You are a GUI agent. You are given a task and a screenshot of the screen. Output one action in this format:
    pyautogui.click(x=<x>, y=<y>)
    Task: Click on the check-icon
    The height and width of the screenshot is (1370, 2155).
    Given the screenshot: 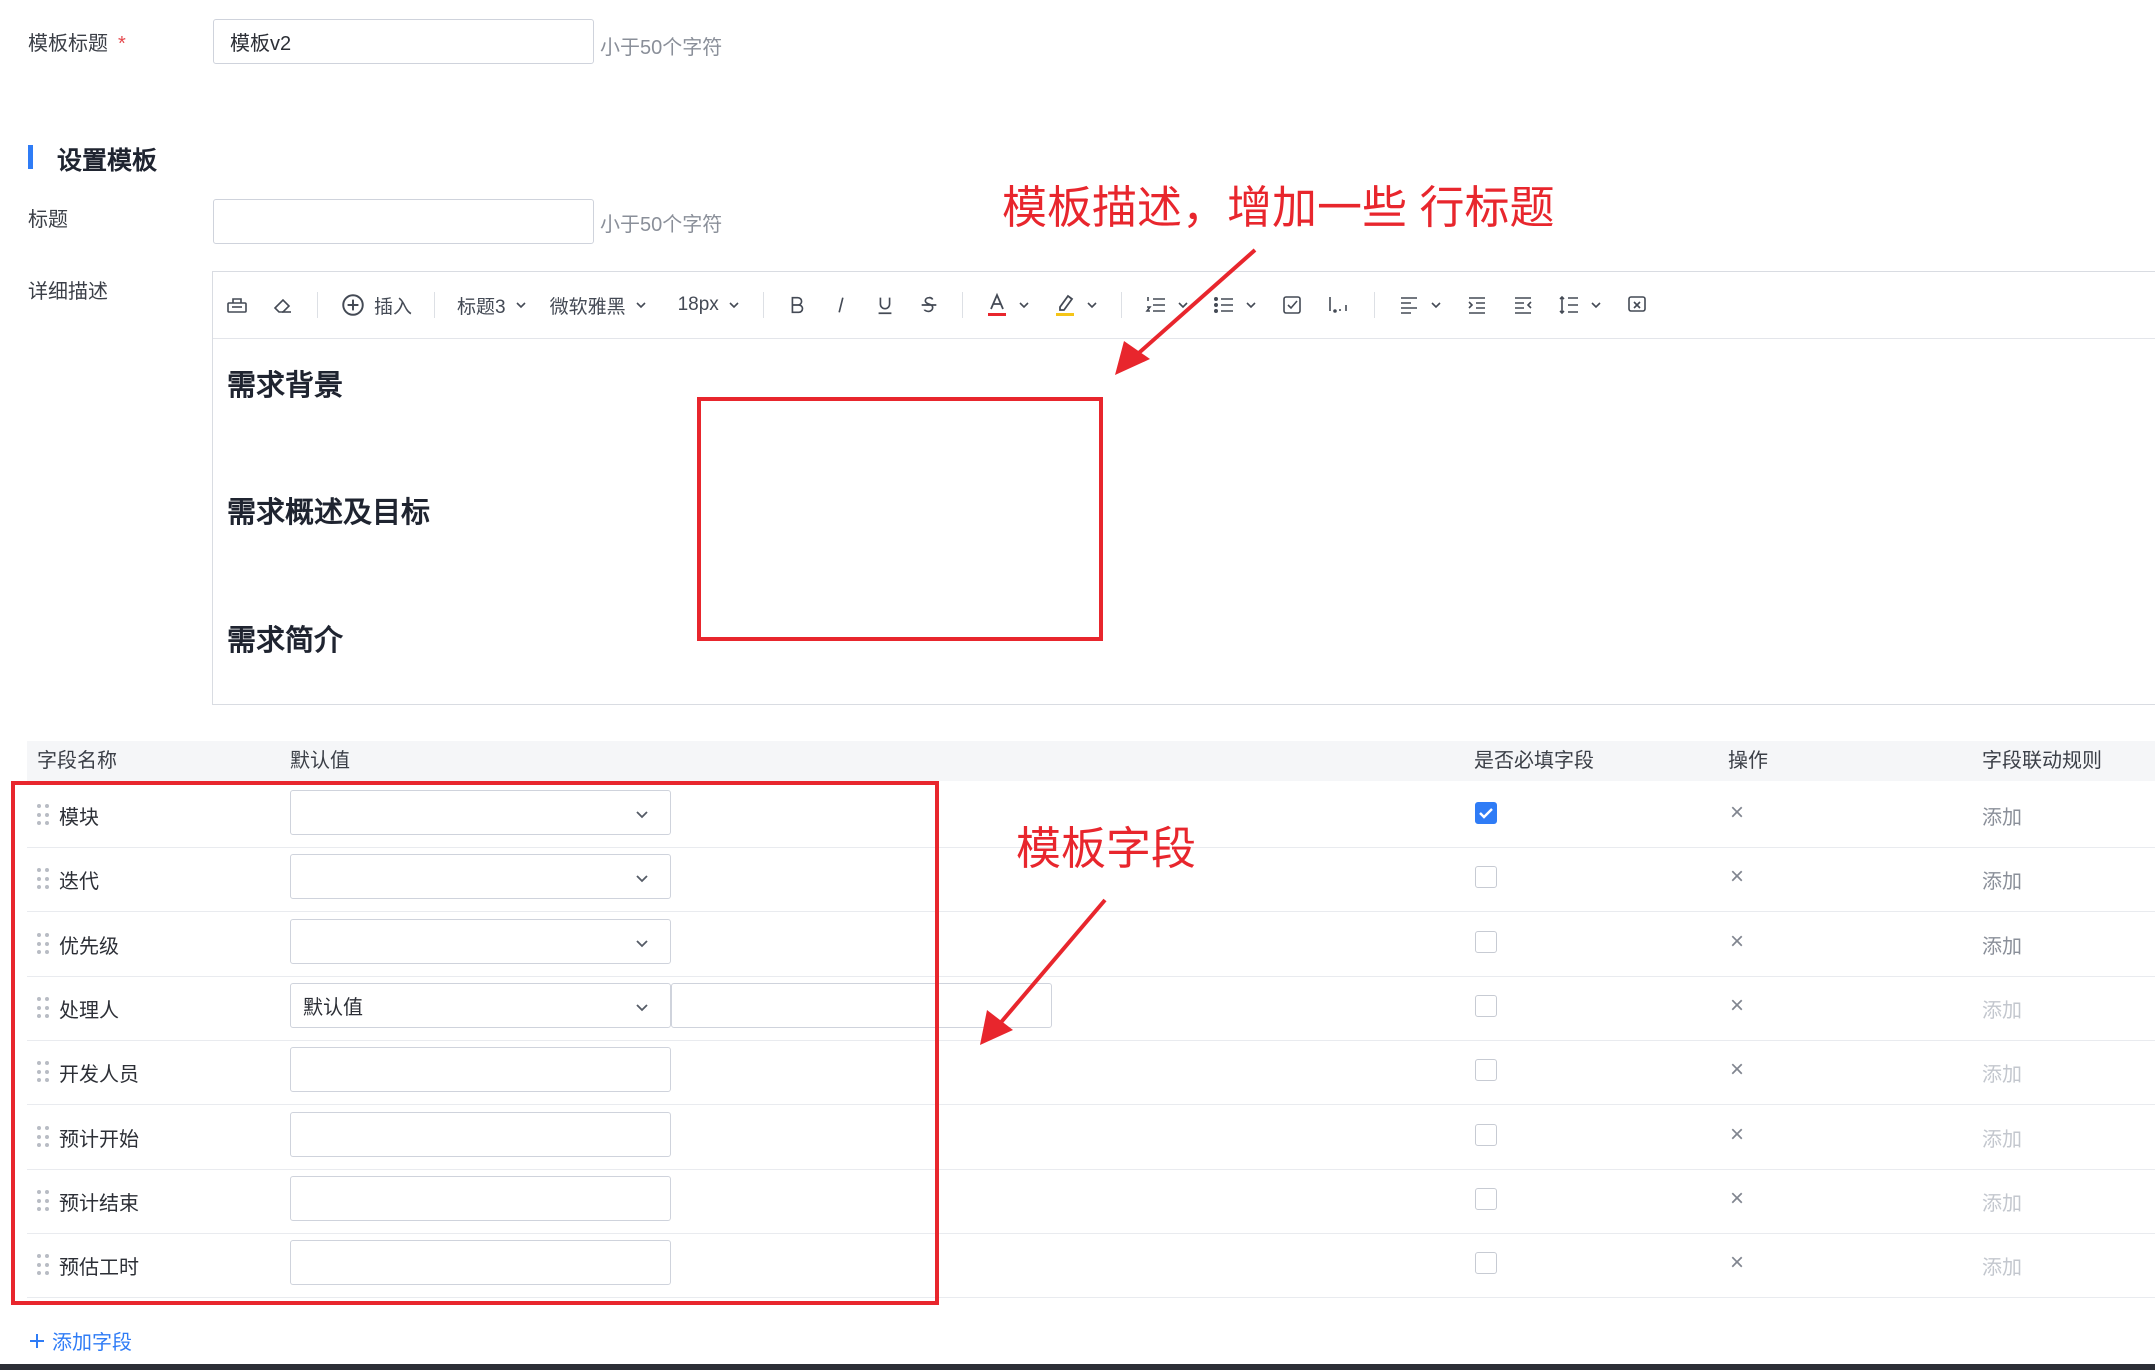 What is the action you would take?
    pyautogui.click(x=1486, y=813)
    